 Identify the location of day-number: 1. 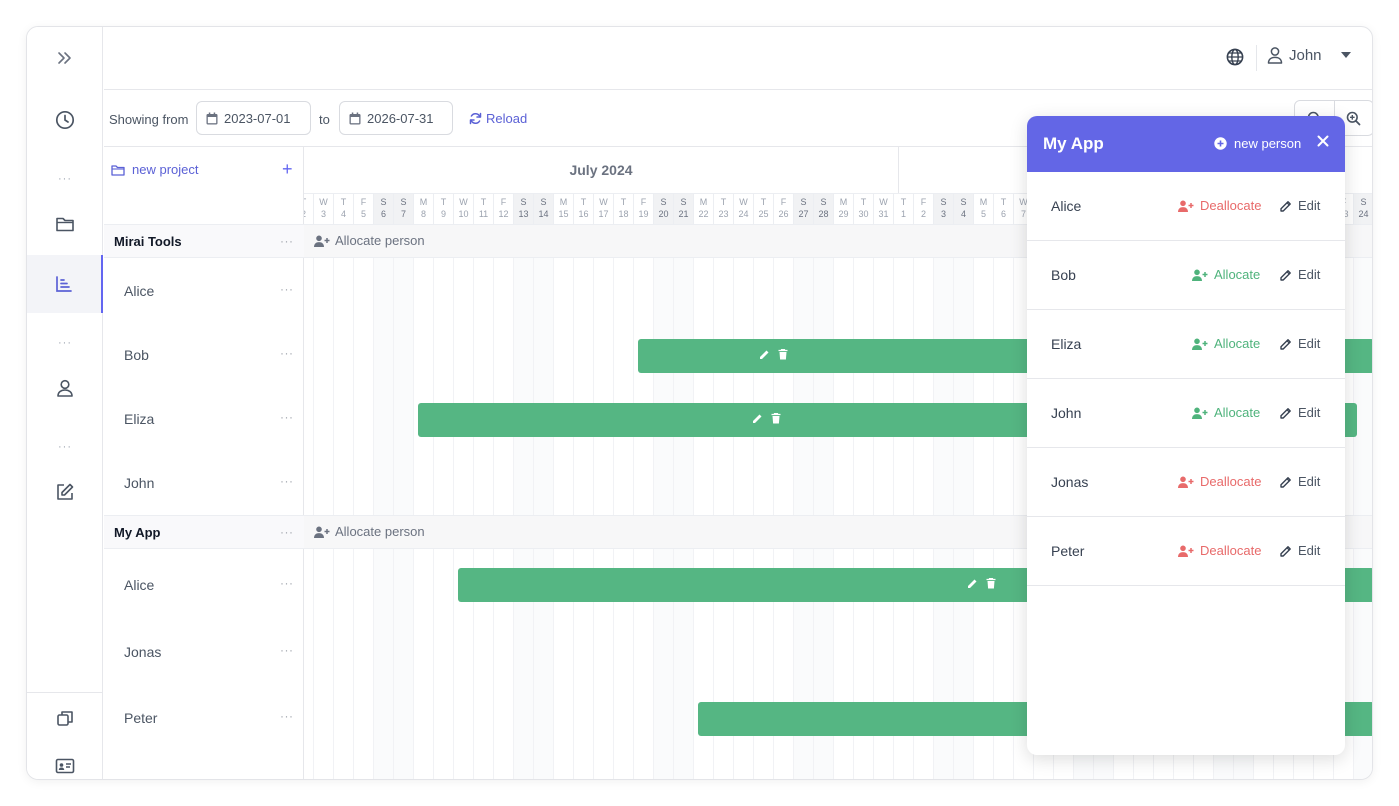
(903, 214).